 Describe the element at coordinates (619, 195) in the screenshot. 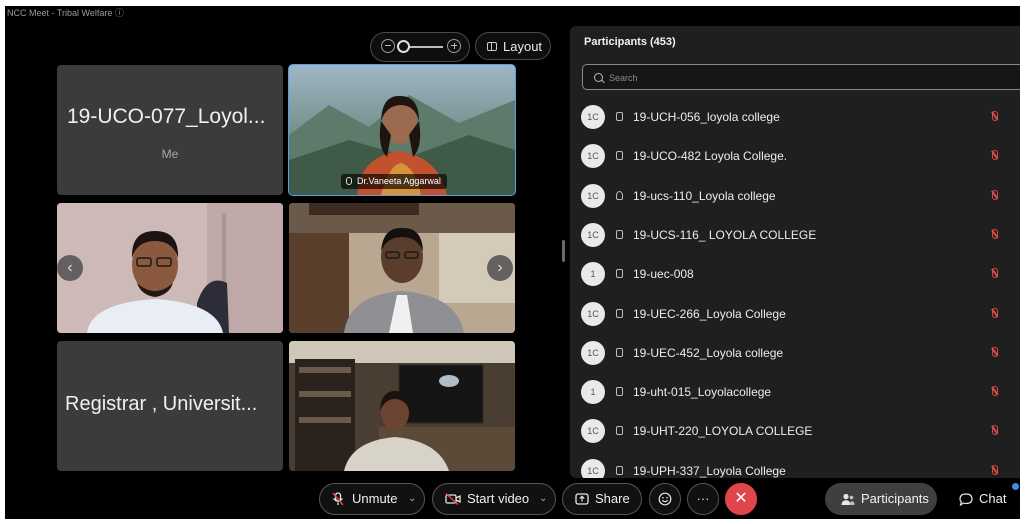

I see `phone-icon` at that location.